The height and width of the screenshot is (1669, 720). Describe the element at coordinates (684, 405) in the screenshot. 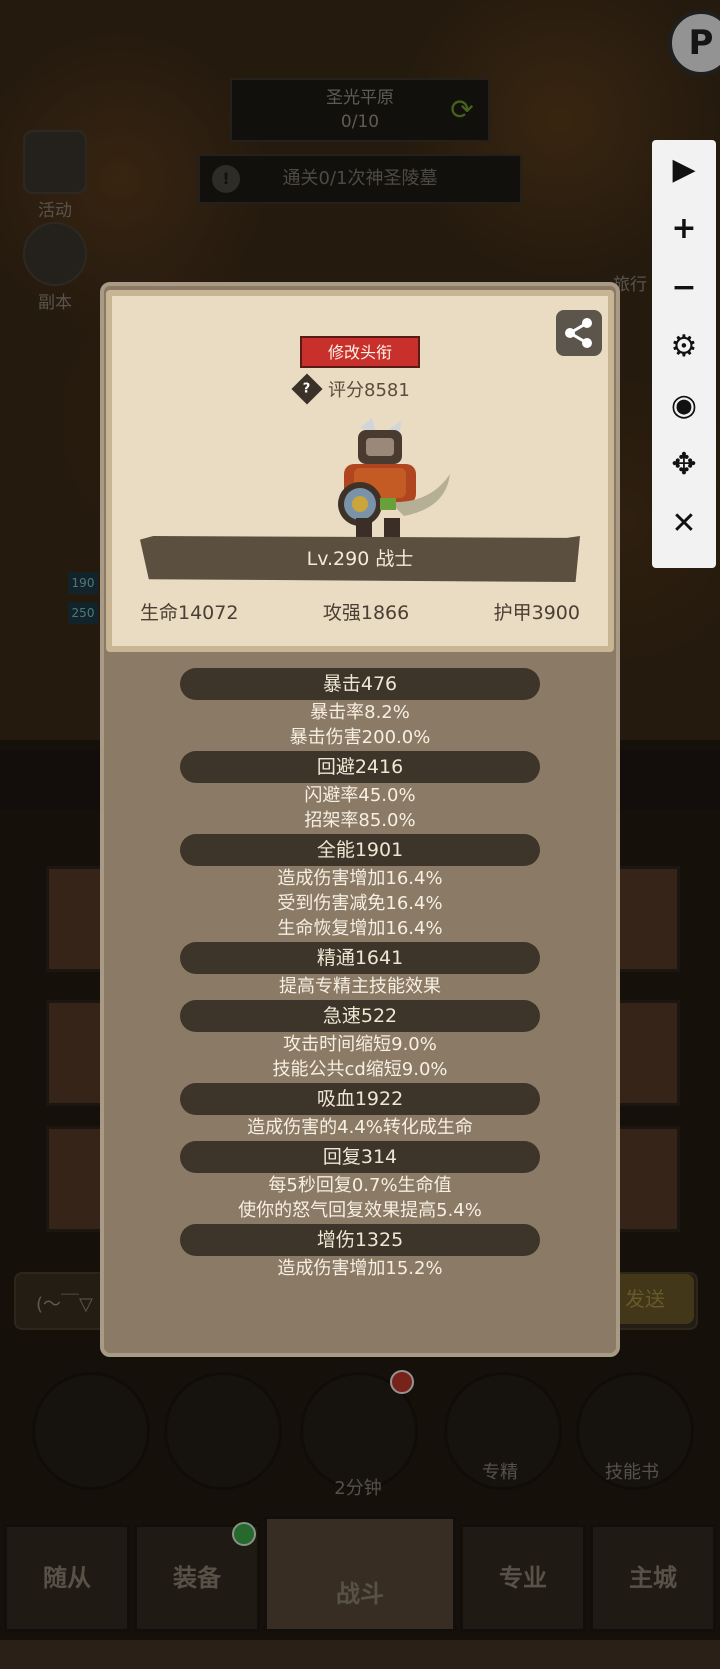

I see `eye-icon: ◉` at that location.